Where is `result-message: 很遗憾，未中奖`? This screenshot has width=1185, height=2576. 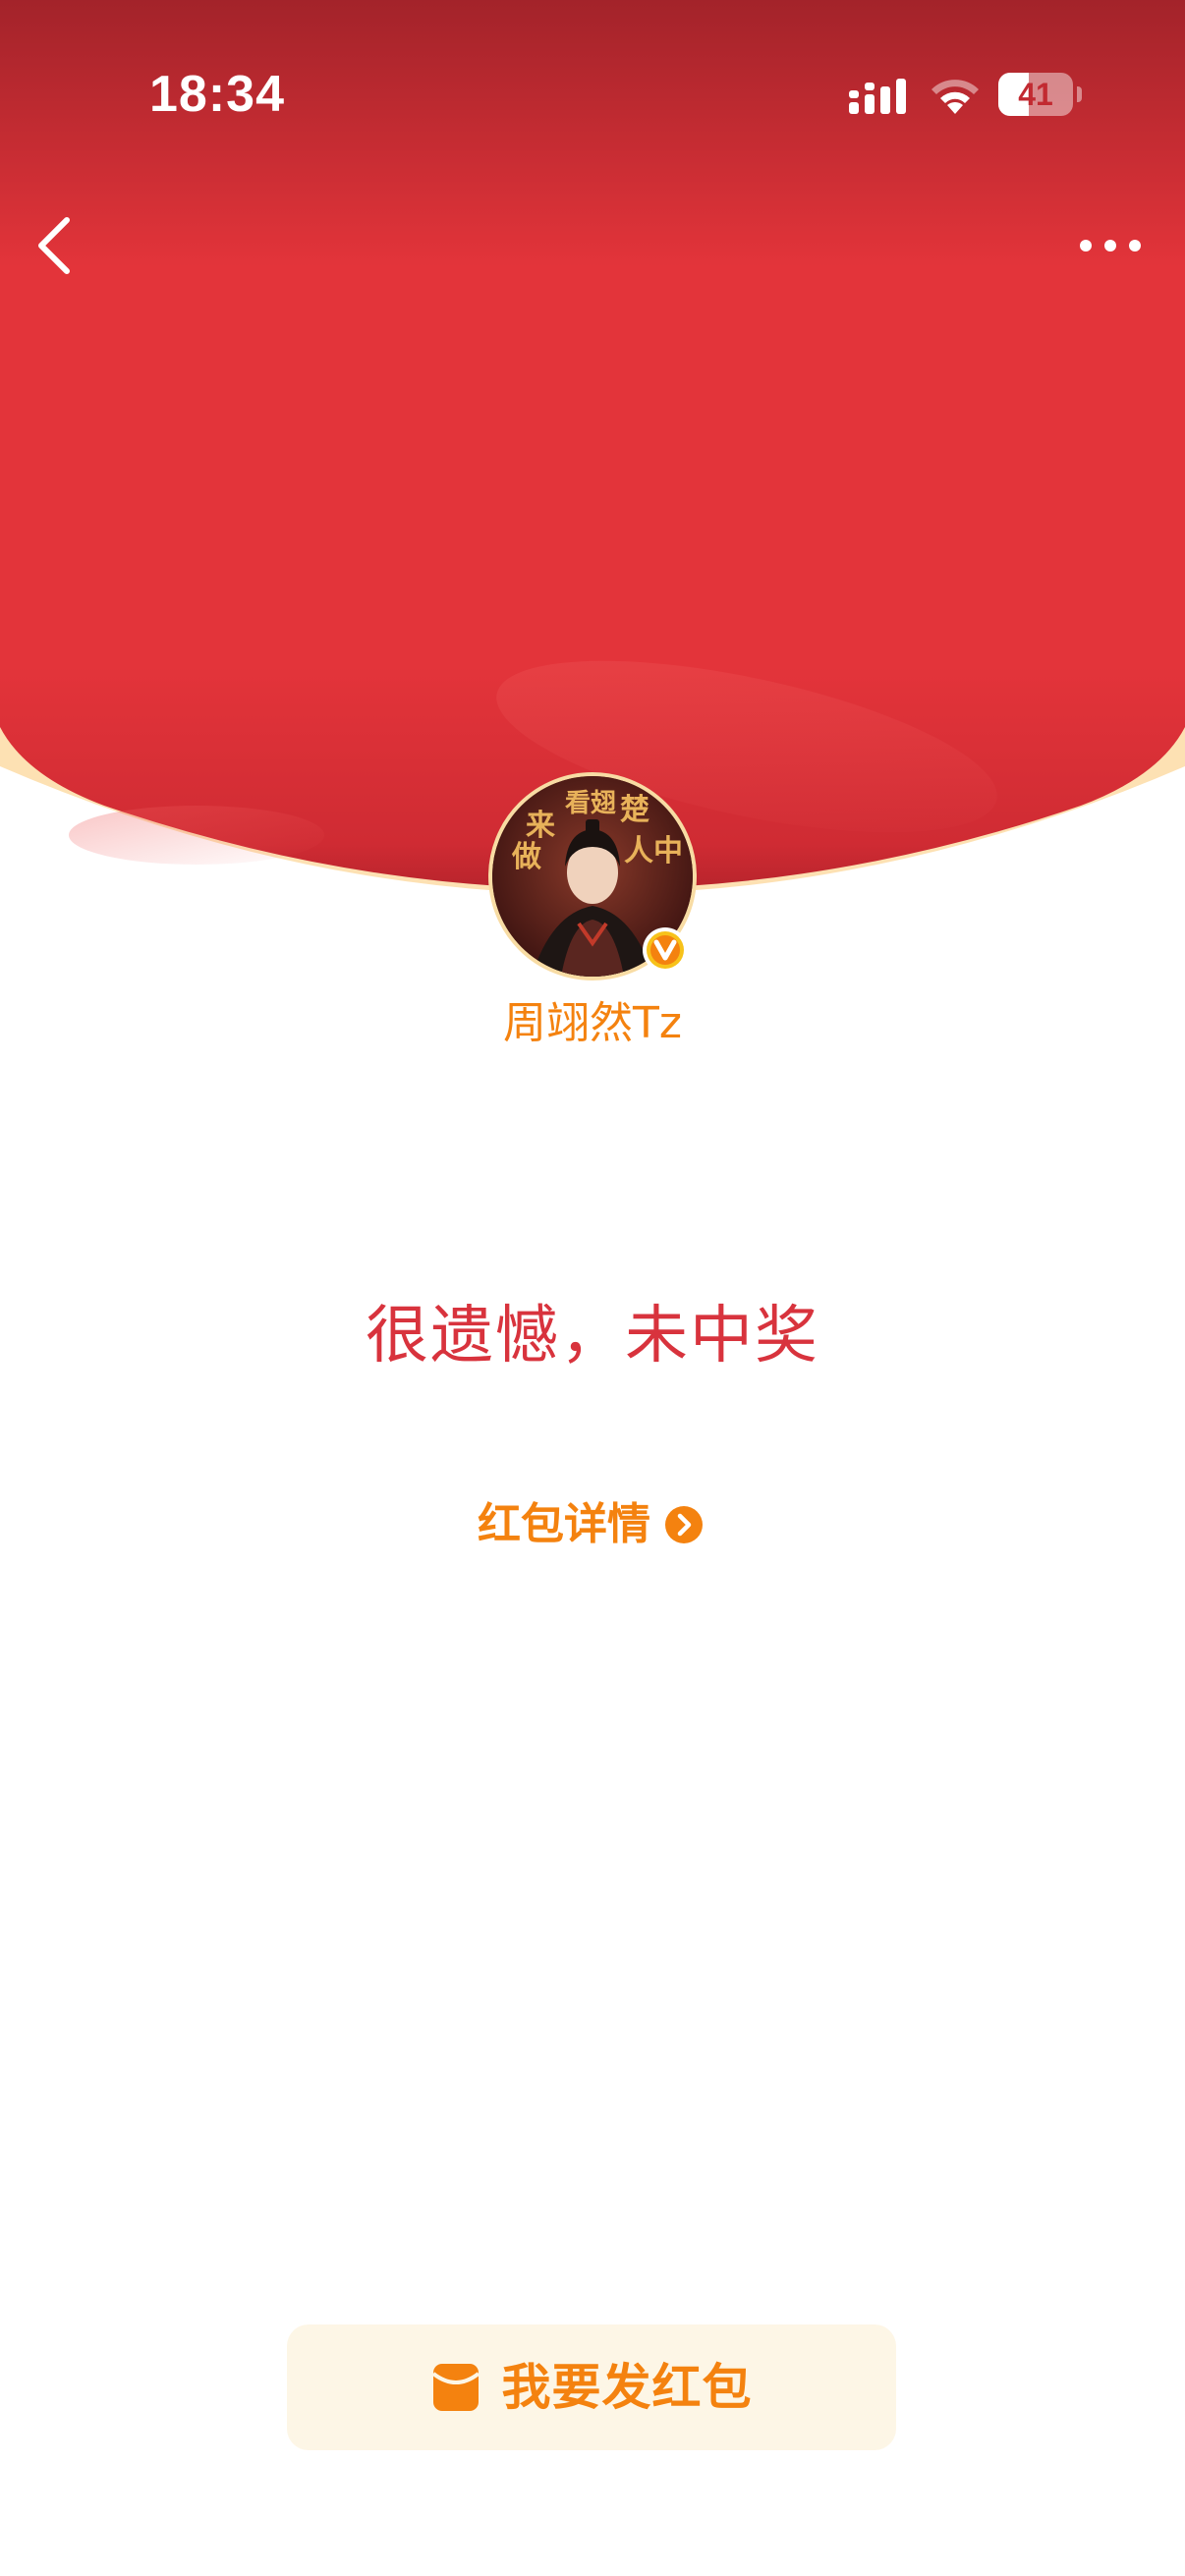
result-message: 很遗憾，未中奖 is located at coordinates (592, 1336).